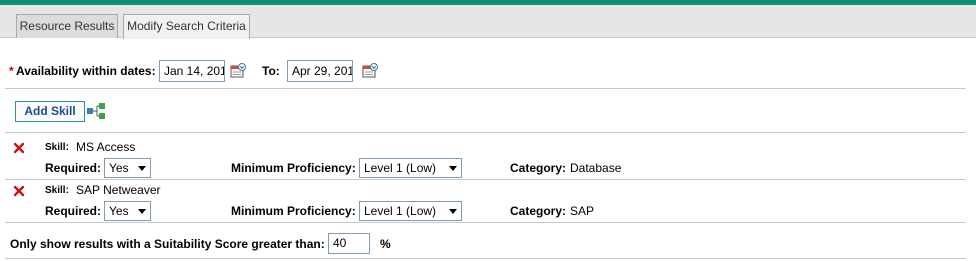 This screenshot has width=976, height=261. What do you see at coordinates (96, 111) in the screenshot?
I see `skill-tree-icon` at bounding box center [96, 111].